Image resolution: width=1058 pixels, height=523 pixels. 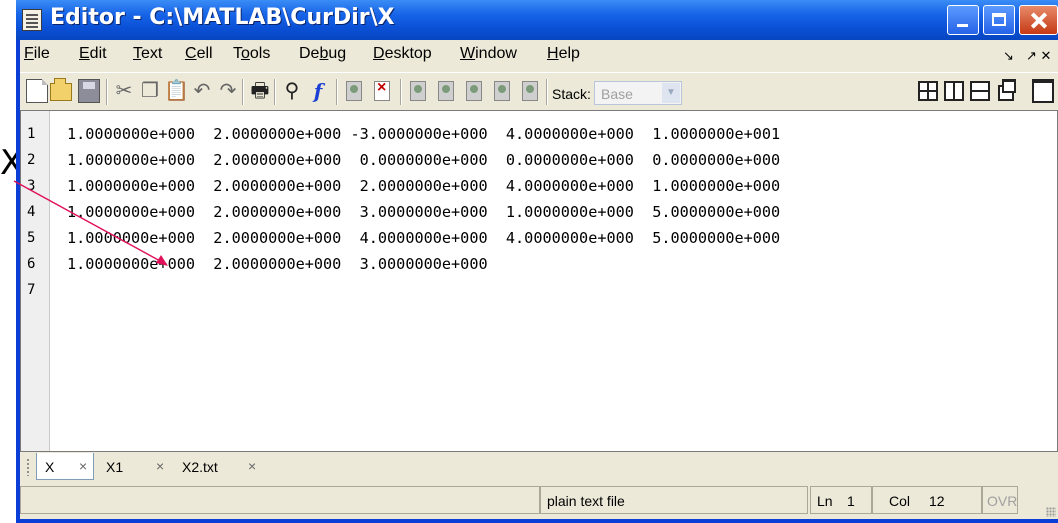 What do you see at coordinates (318, 91) in the screenshot?
I see `function-icon: f` at bounding box center [318, 91].